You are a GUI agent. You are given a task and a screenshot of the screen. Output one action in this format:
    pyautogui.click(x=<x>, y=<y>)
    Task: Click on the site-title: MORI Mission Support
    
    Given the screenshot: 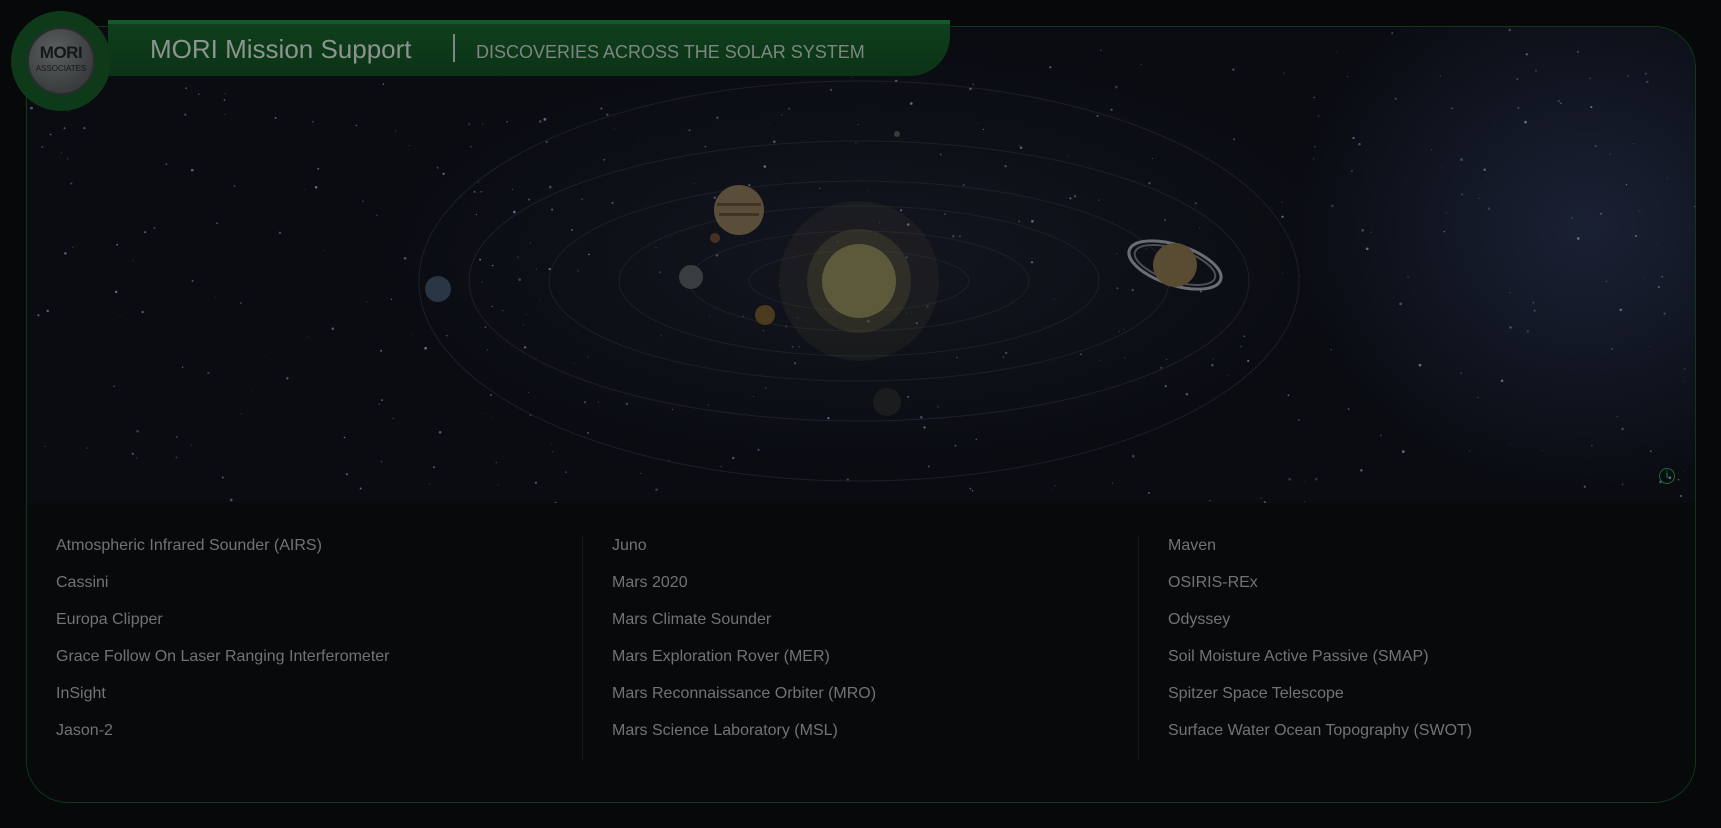 What is the action you would take?
    pyautogui.click(x=281, y=49)
    